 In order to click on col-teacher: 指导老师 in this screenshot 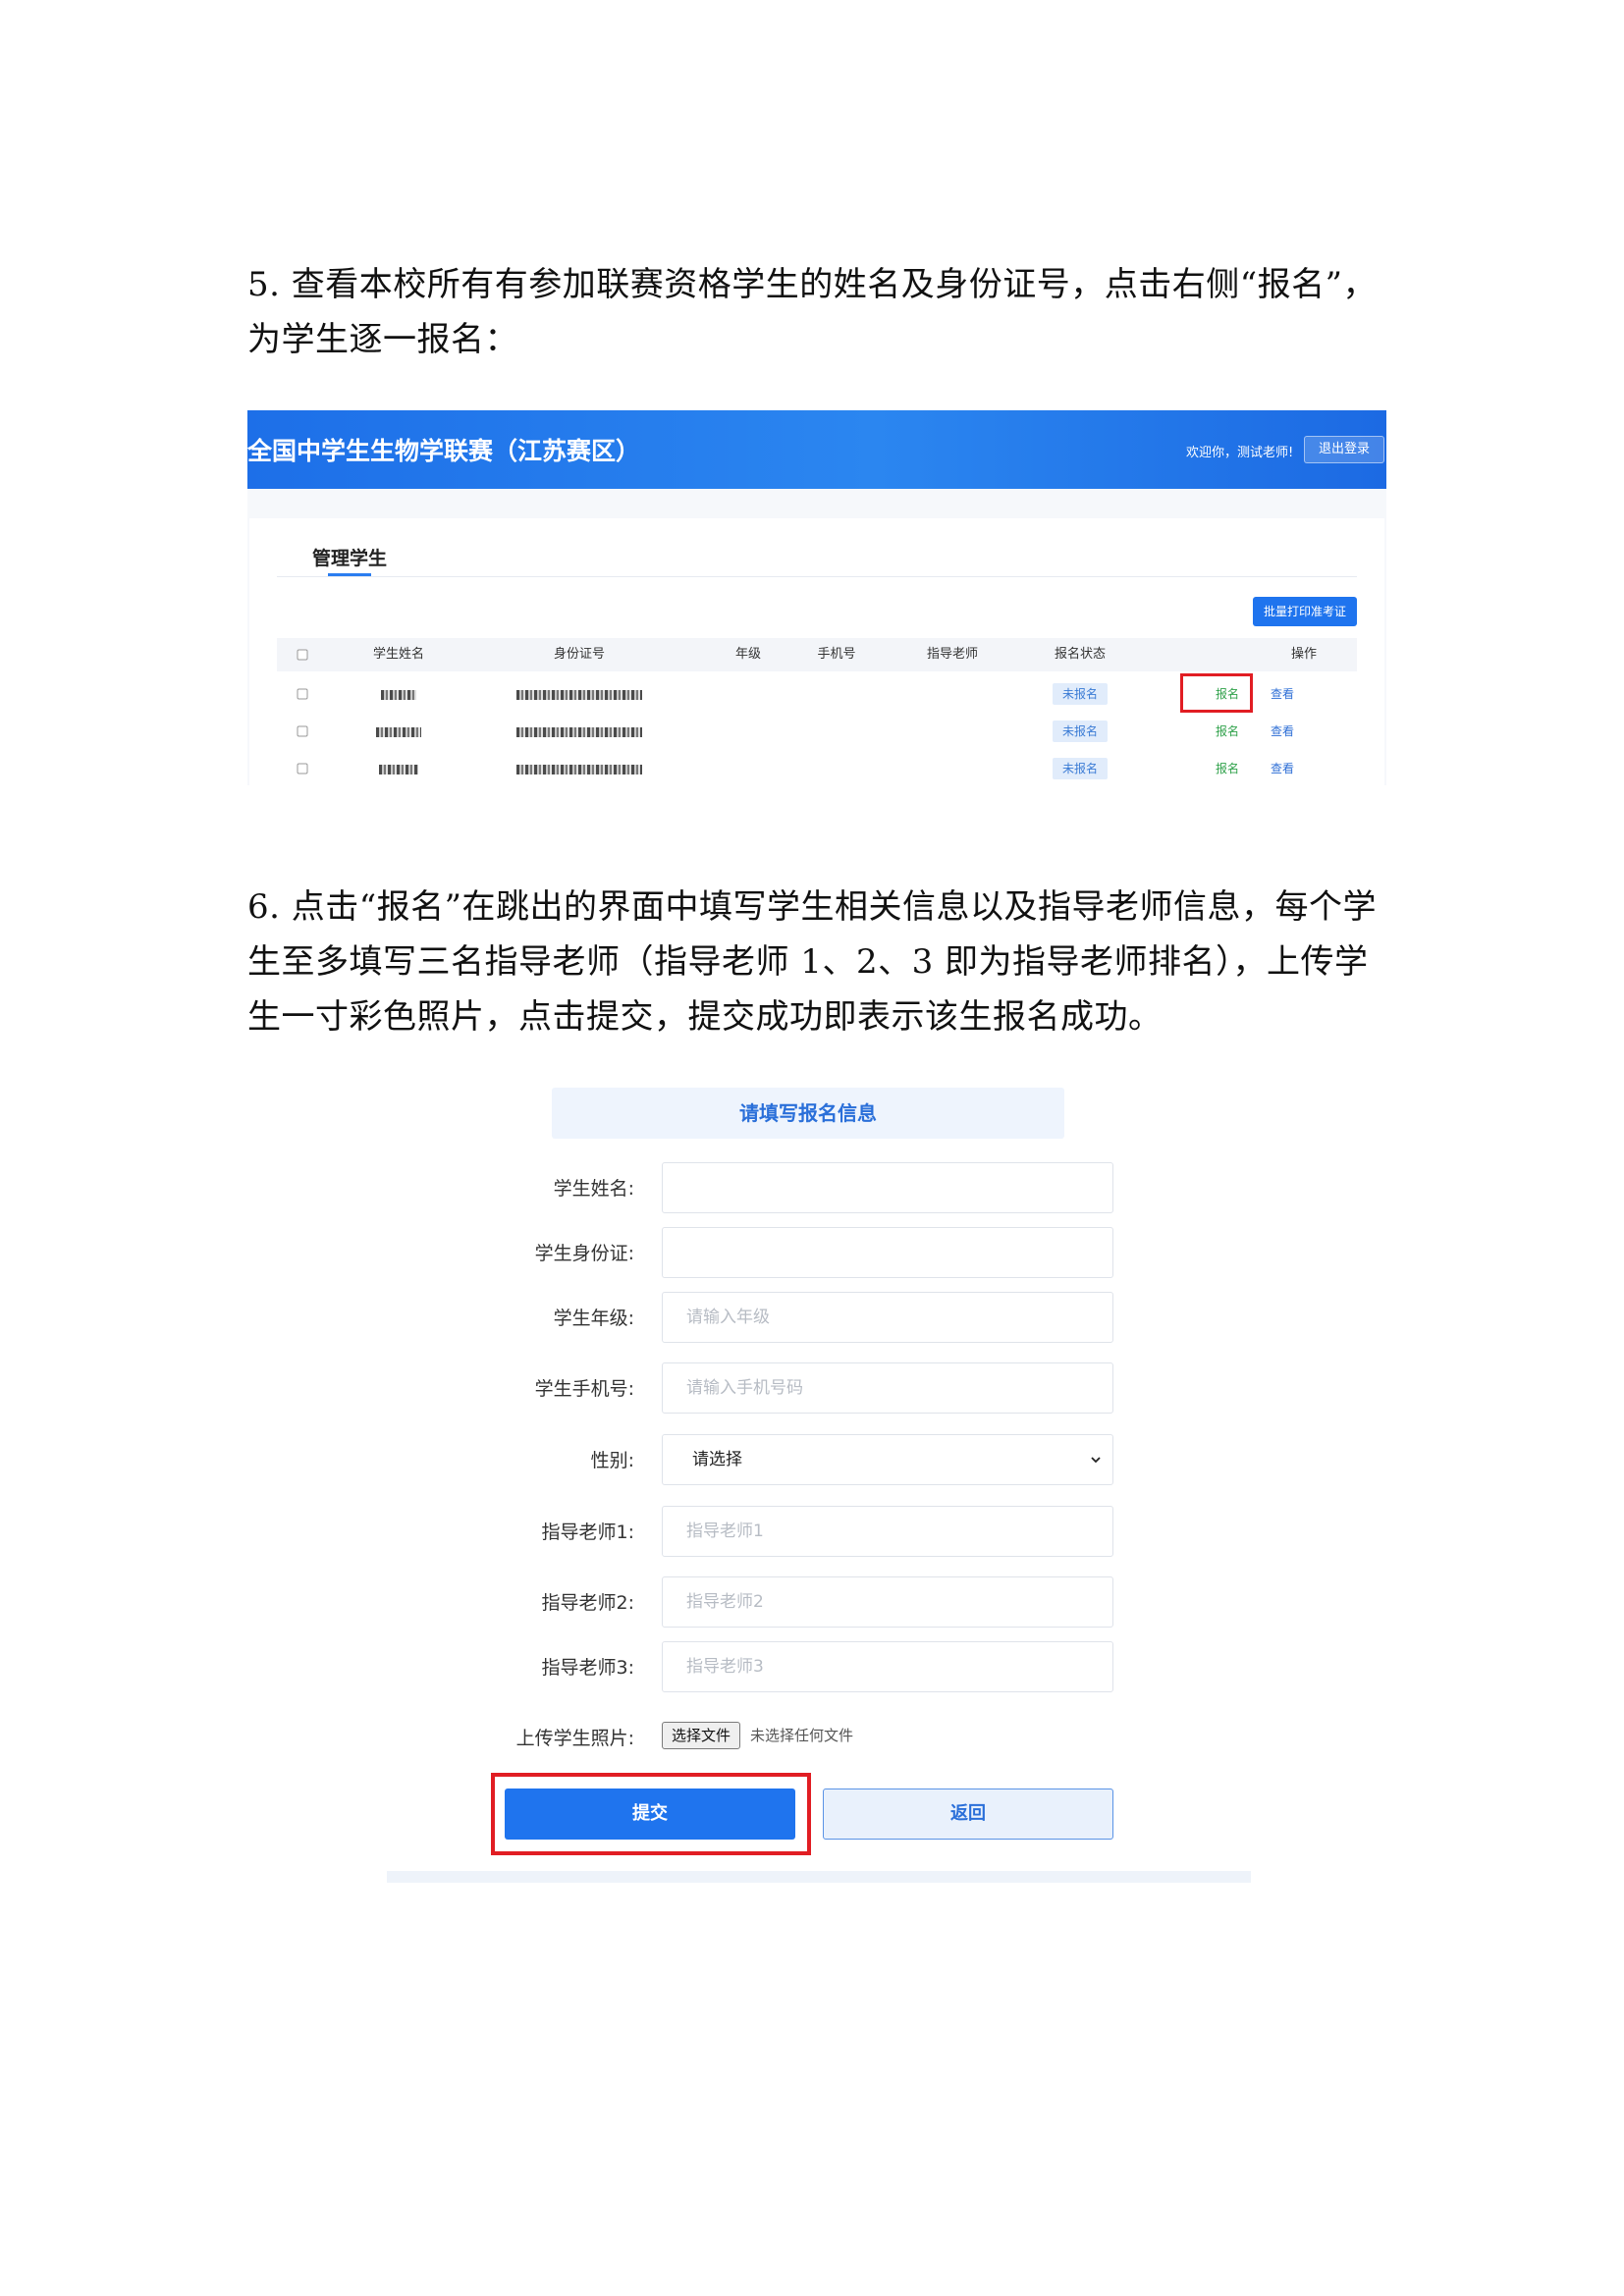, I will do `click(952, 654)`.